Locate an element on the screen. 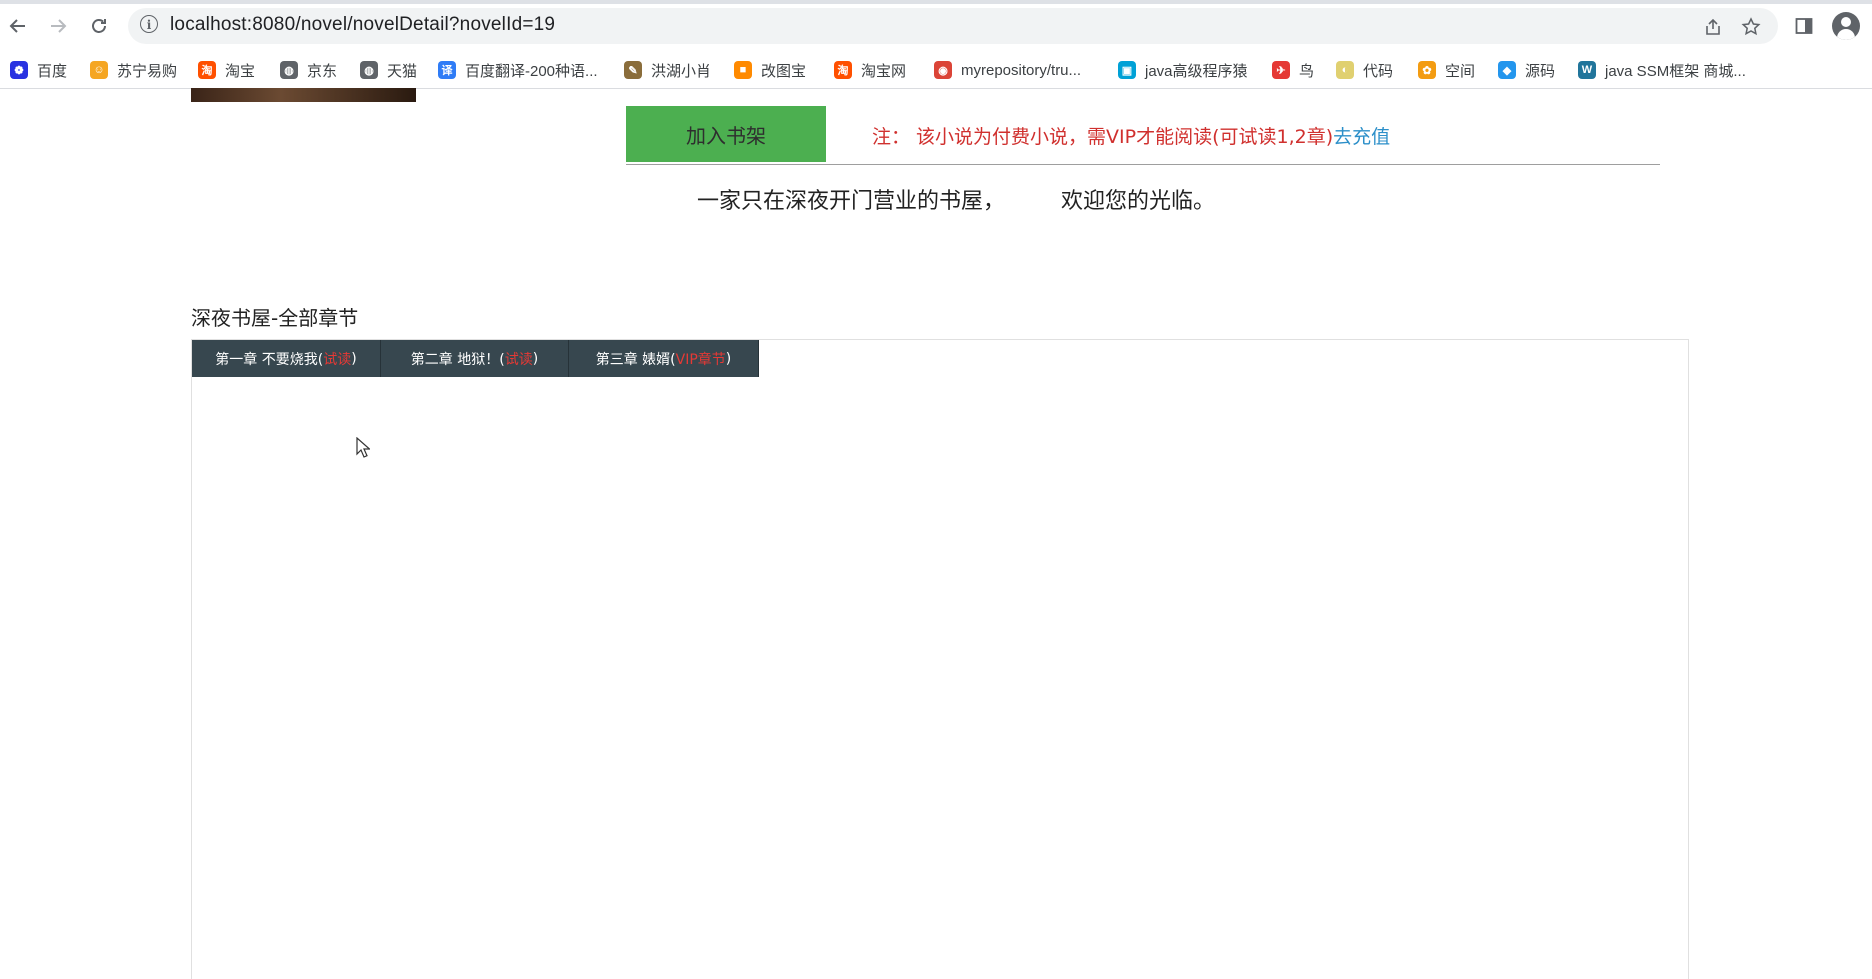 Image resolution: width=1872 pixels, height=979 pixels. bookmark-item: ▣ java高级程序猿 is located at coordinates (1183, 70).